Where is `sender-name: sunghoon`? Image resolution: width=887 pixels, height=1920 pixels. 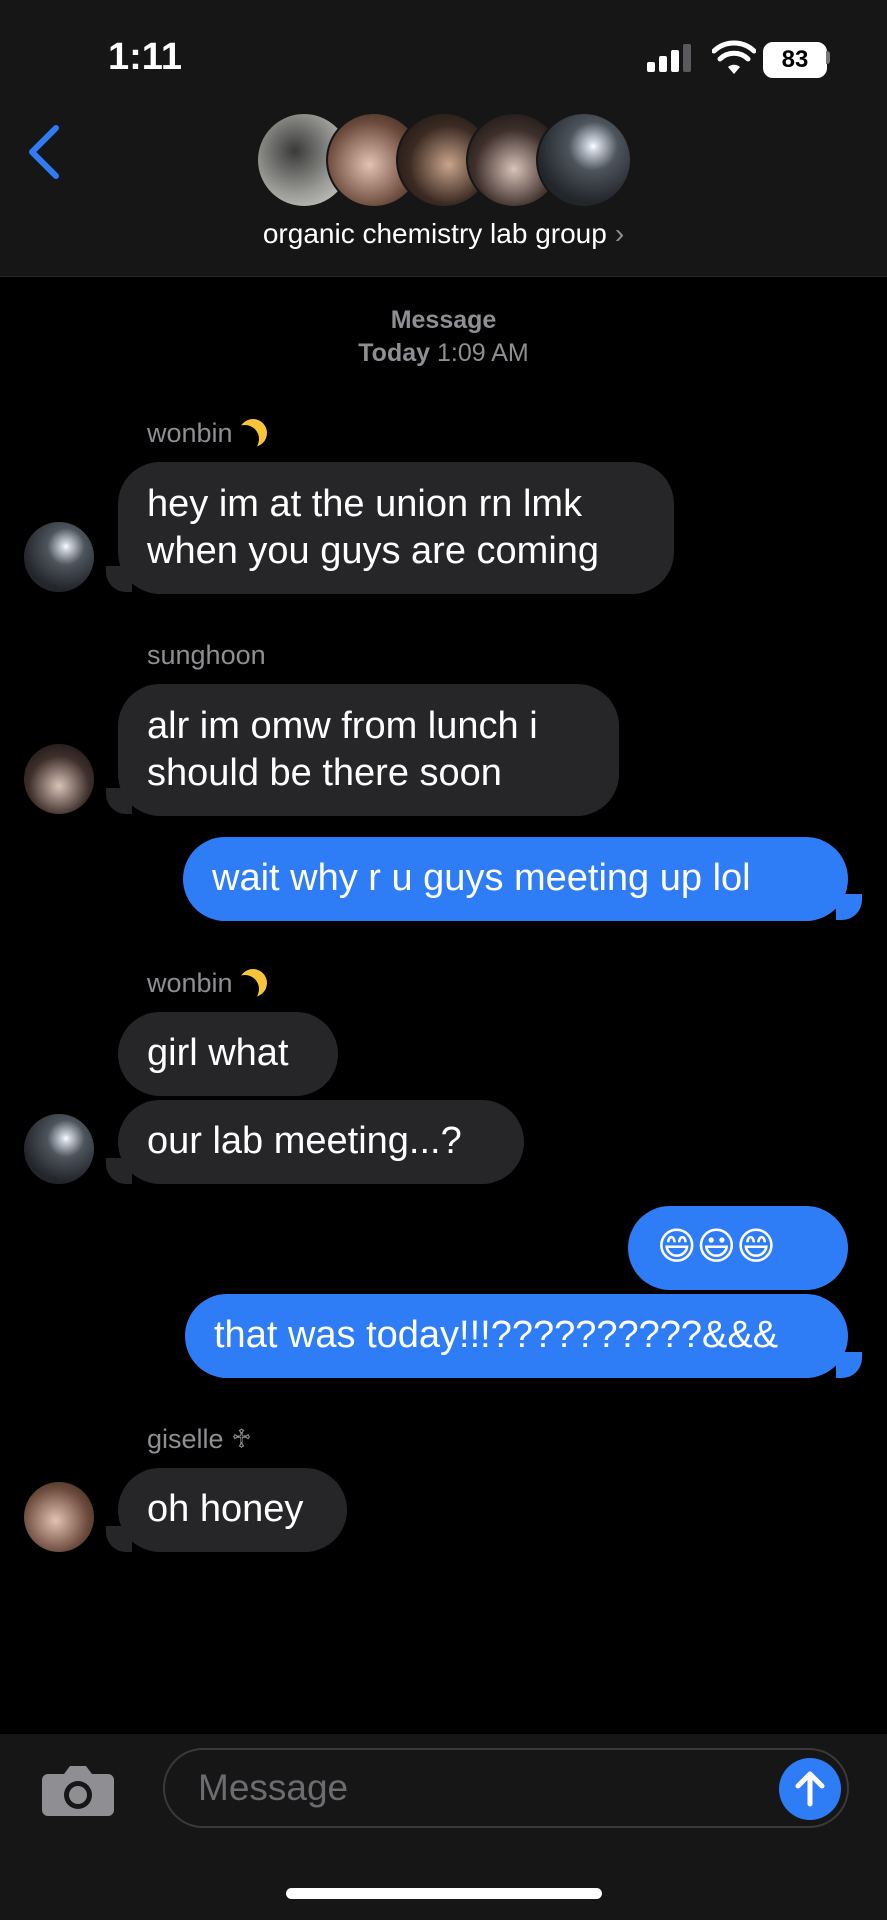
sender-name: sunghoon is located at coordinates (206, 655).